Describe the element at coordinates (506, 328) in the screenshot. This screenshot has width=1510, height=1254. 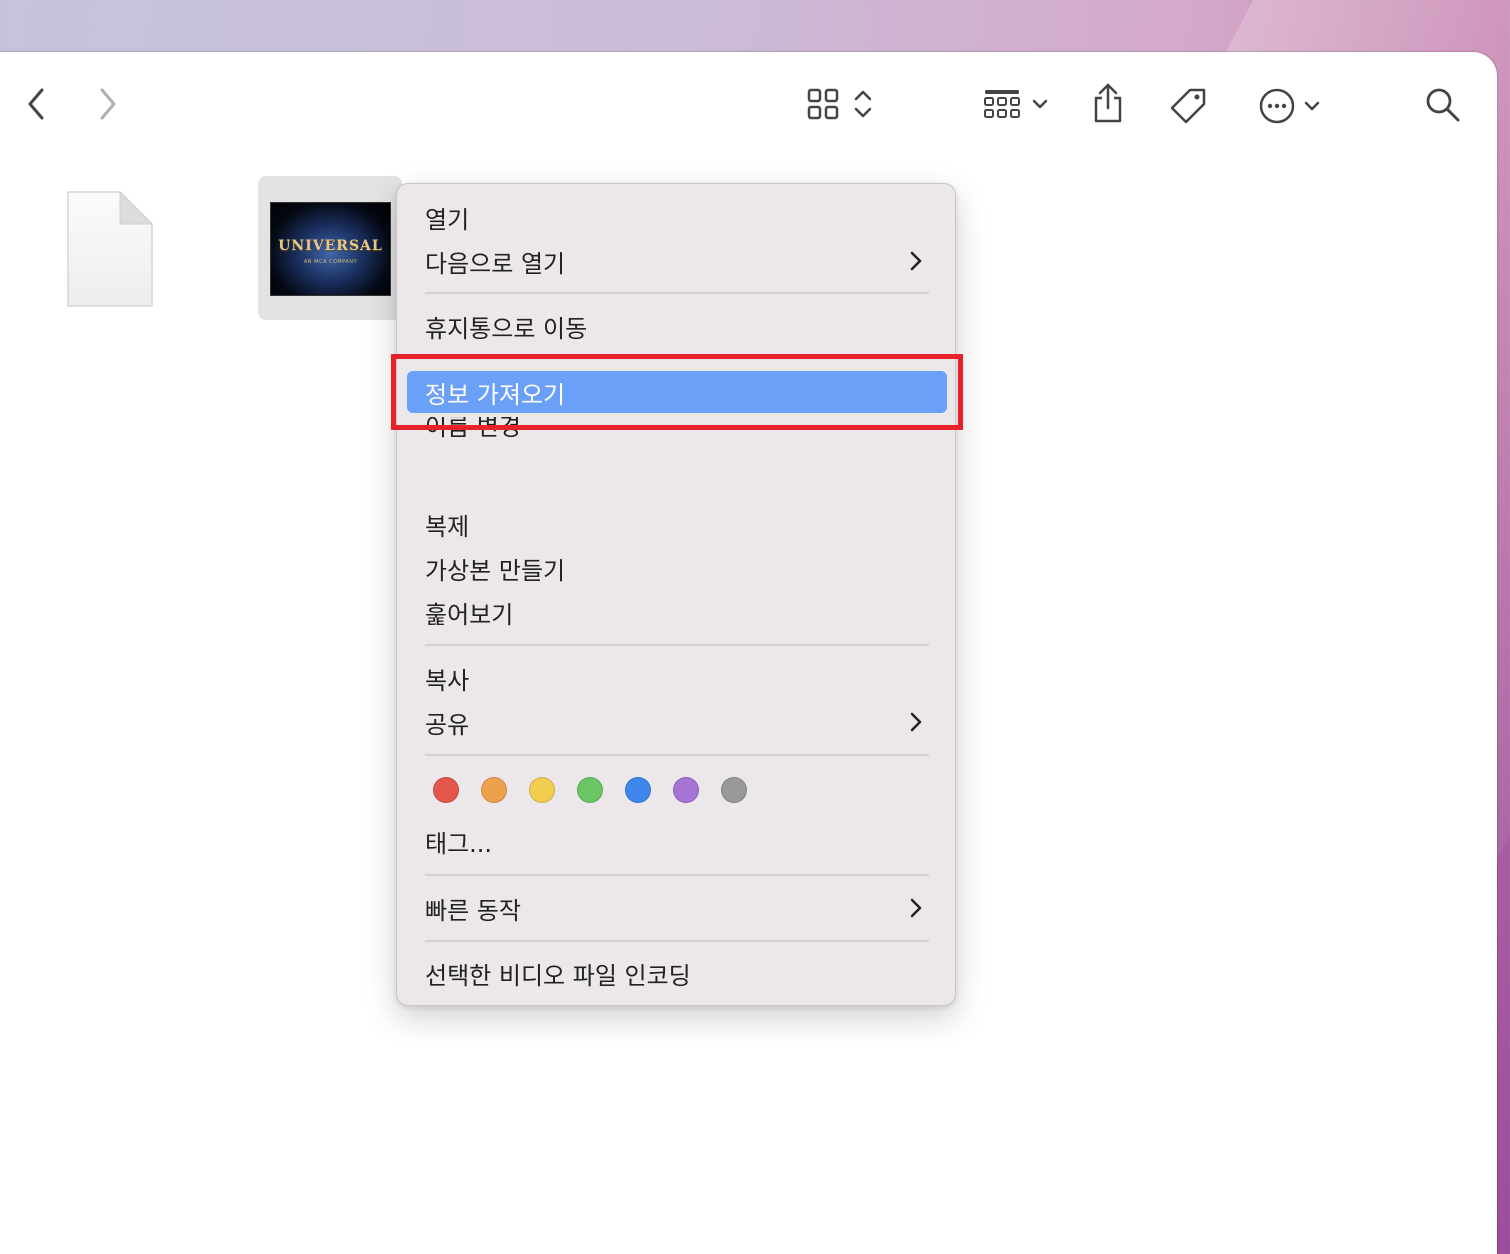
I see `menu-item-label: 휴지통으로 이동` at that location.